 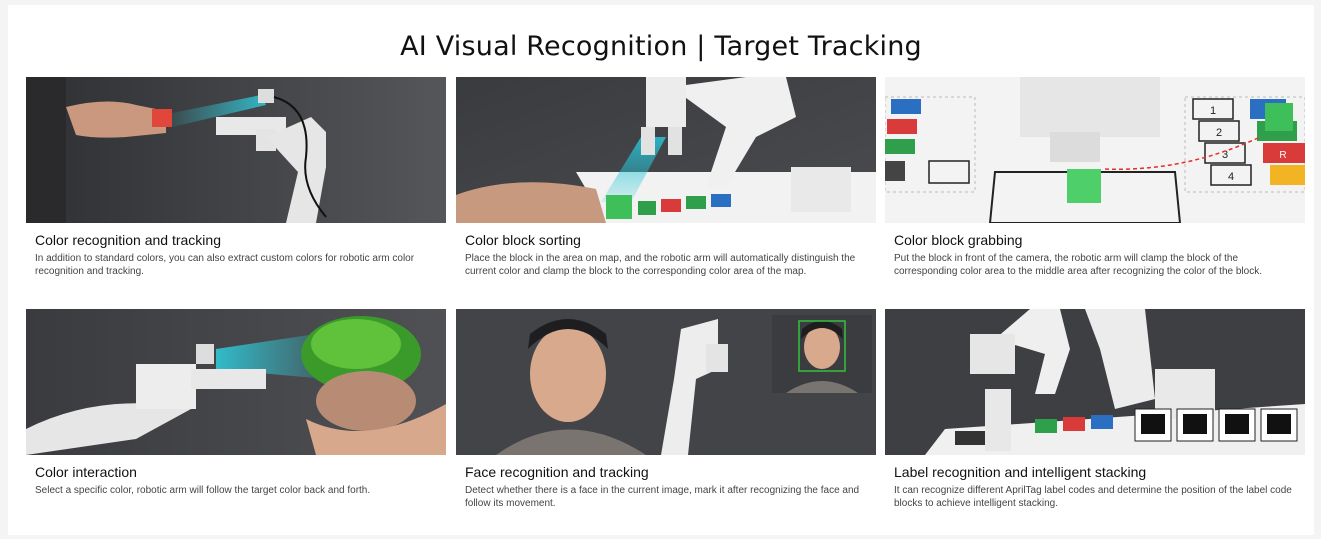 I want to click on map-cell-label: 2, so click(x=1219, y=133).